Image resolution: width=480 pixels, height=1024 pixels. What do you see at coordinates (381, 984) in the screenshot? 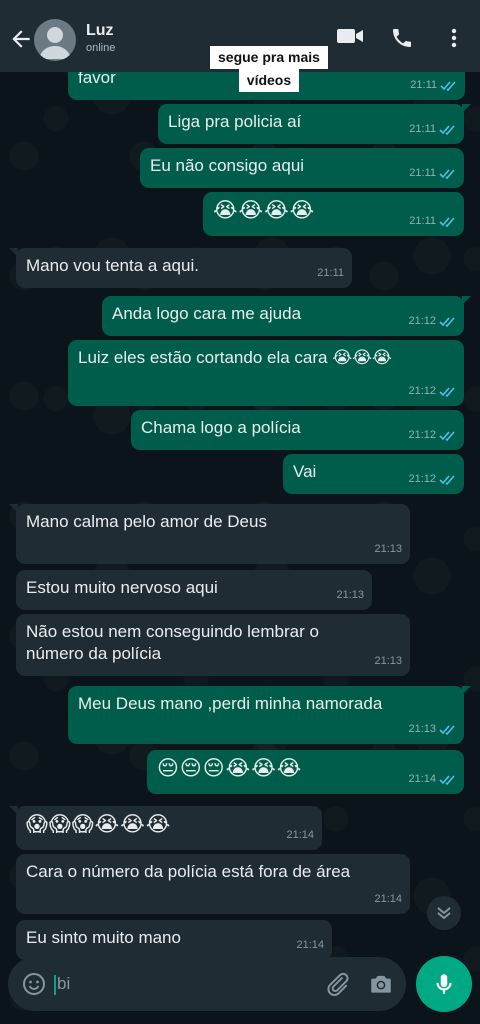
I see `camera-icon` at bounding box center [381, 984].